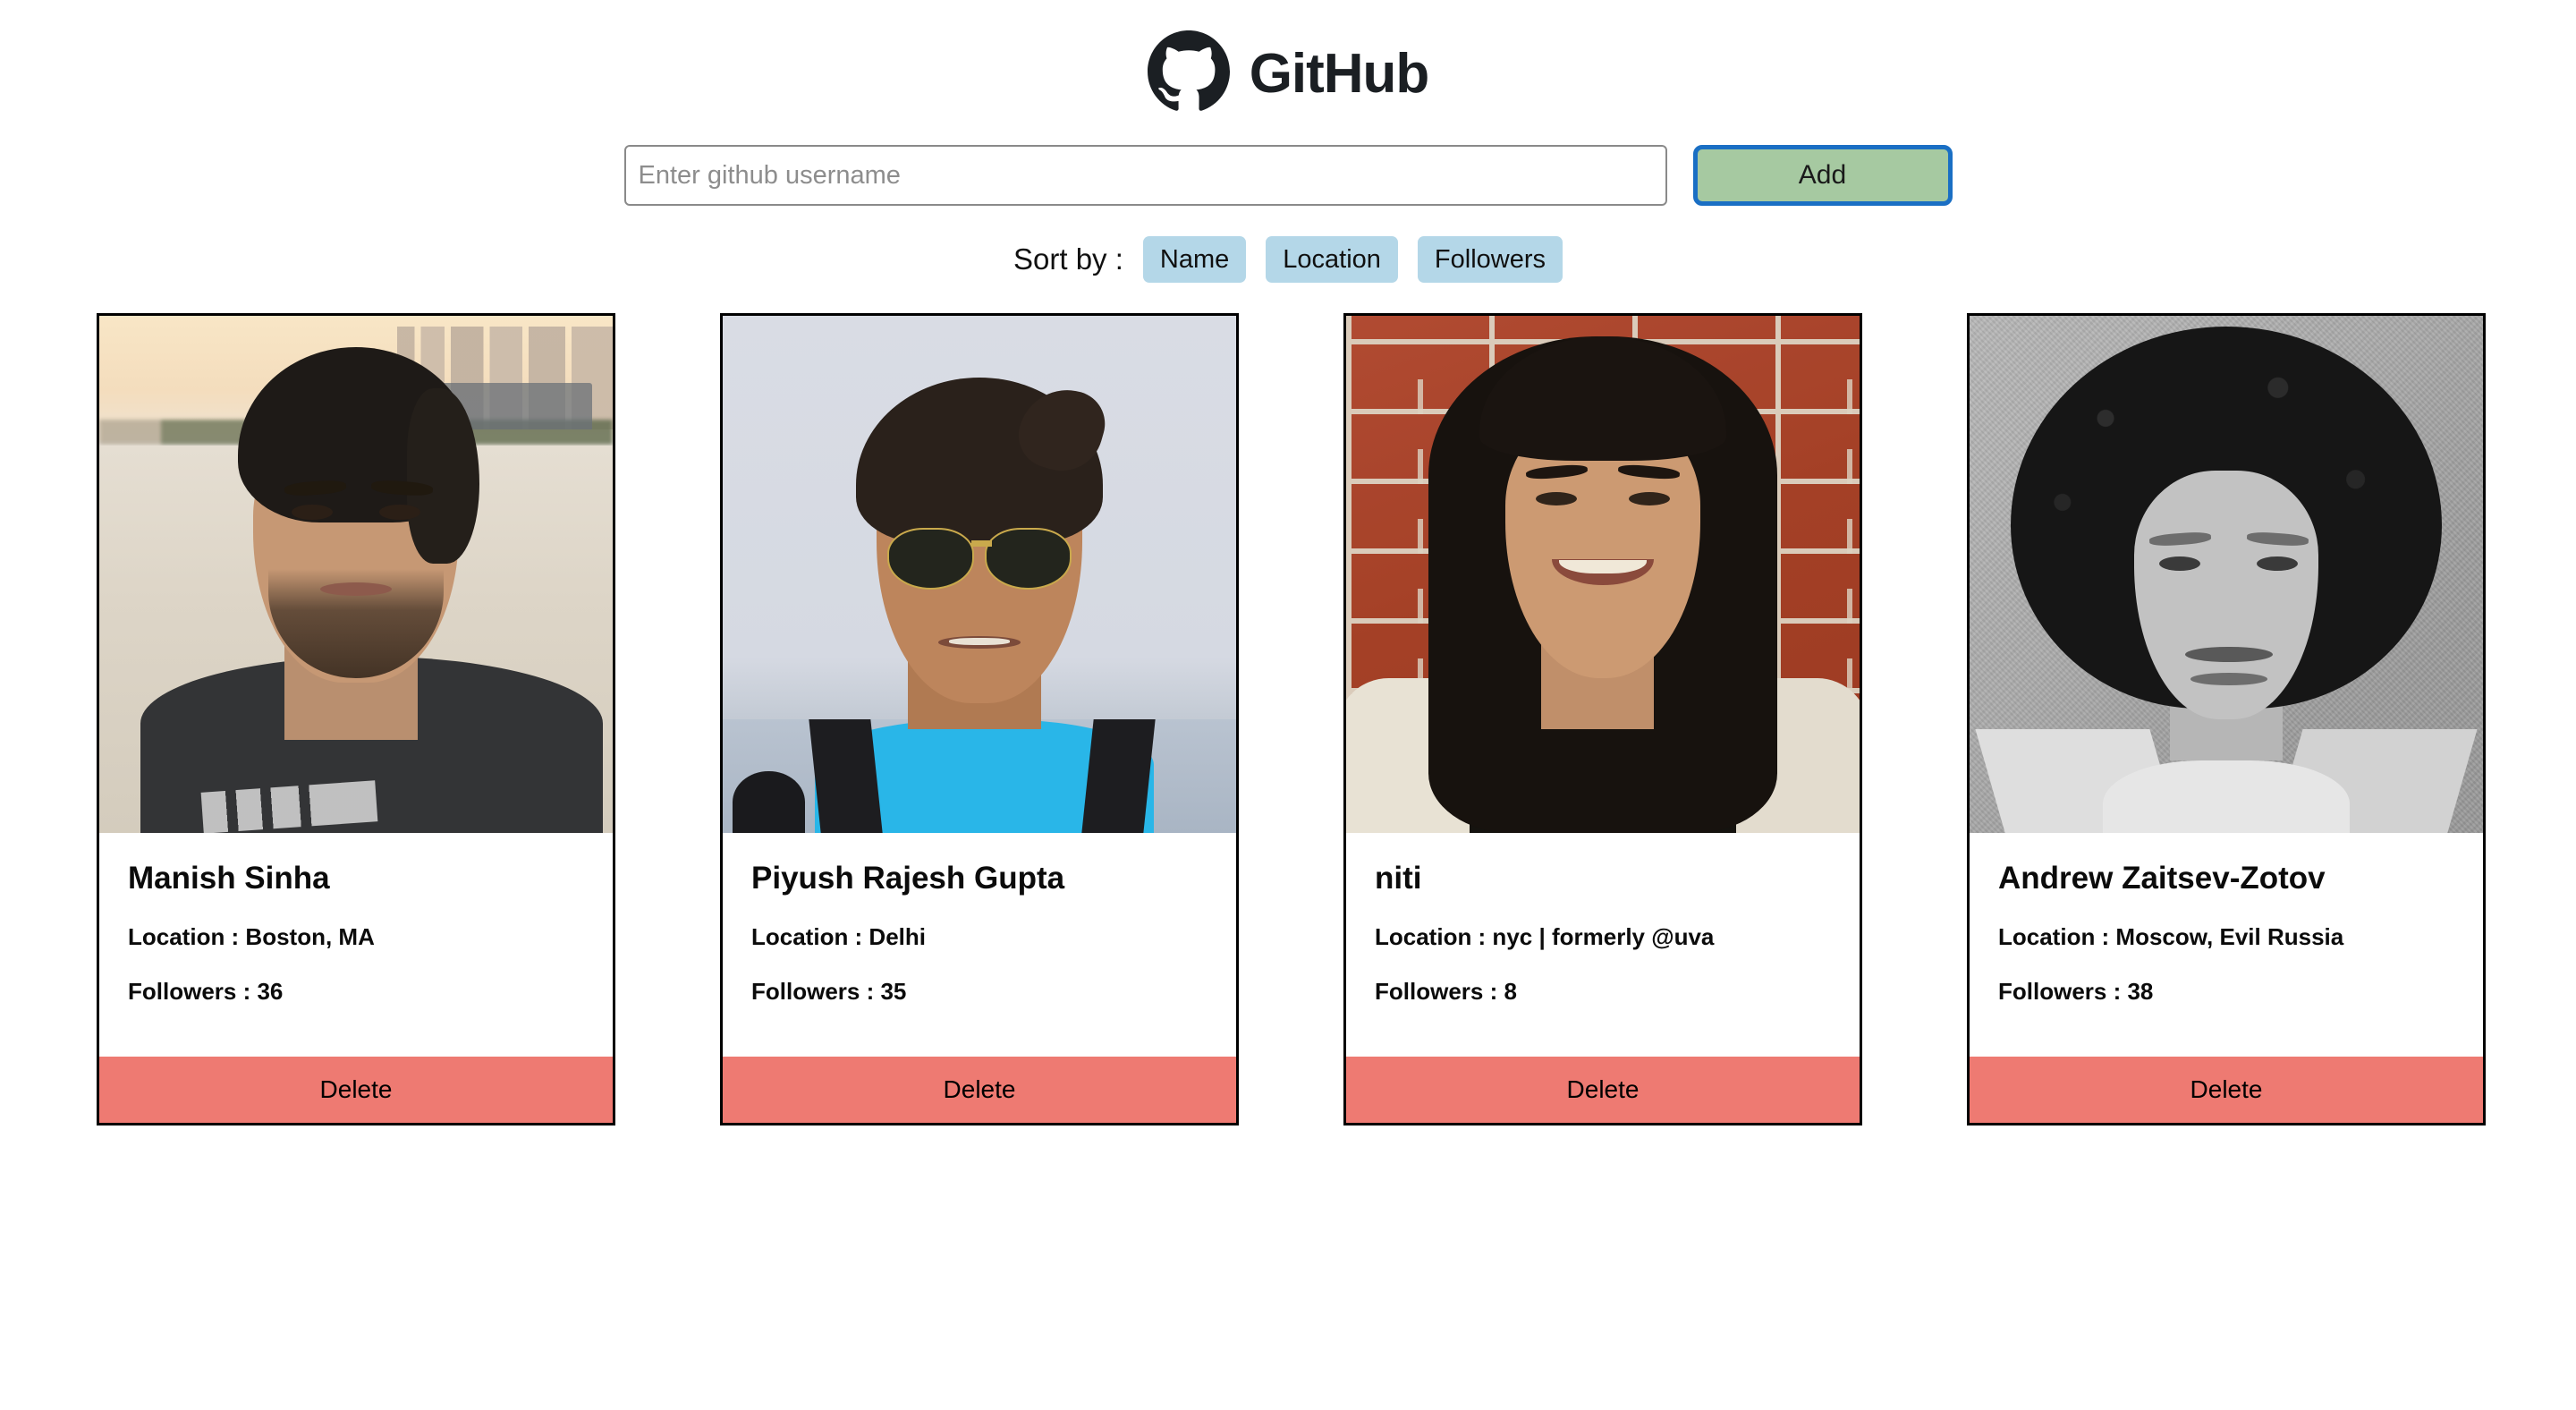 The image size is (2576, 1410). Describe the element at coordinates (2171, 936) in the screenshot. I see `user-location: Location : Moscow, Evil Russia` at that location.